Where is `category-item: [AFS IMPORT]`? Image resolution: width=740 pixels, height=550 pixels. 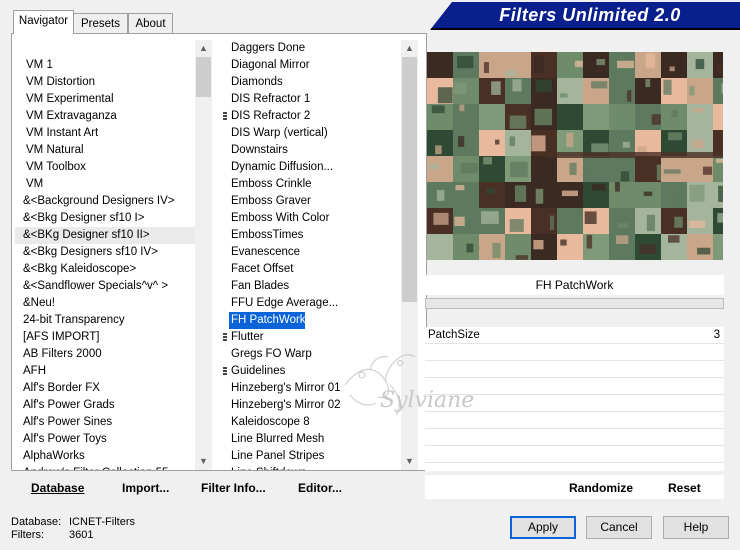 category-item: [AFS IMPORT] is located at coordinates (105, 337).